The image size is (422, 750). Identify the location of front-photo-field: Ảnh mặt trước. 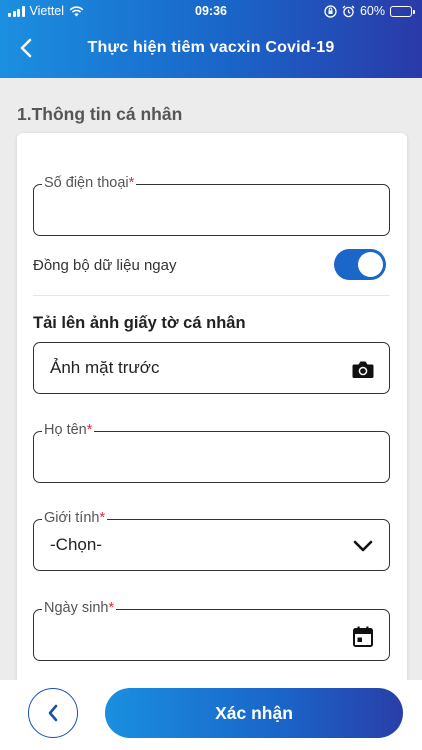
(211, 368).